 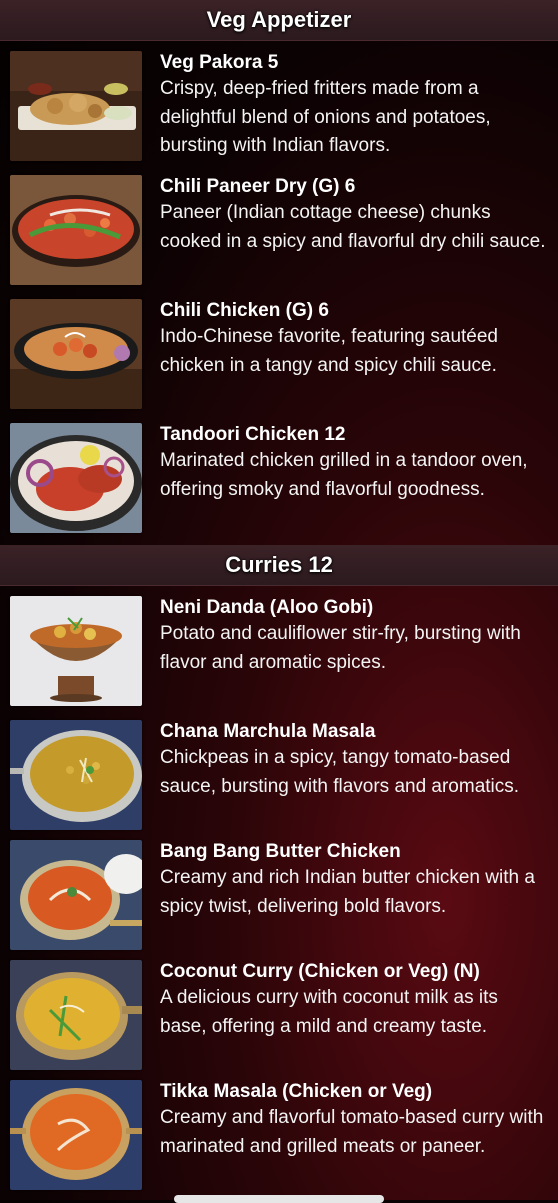 I want to click on section-header-curries: Curries 12, so click(x=279, y=565).